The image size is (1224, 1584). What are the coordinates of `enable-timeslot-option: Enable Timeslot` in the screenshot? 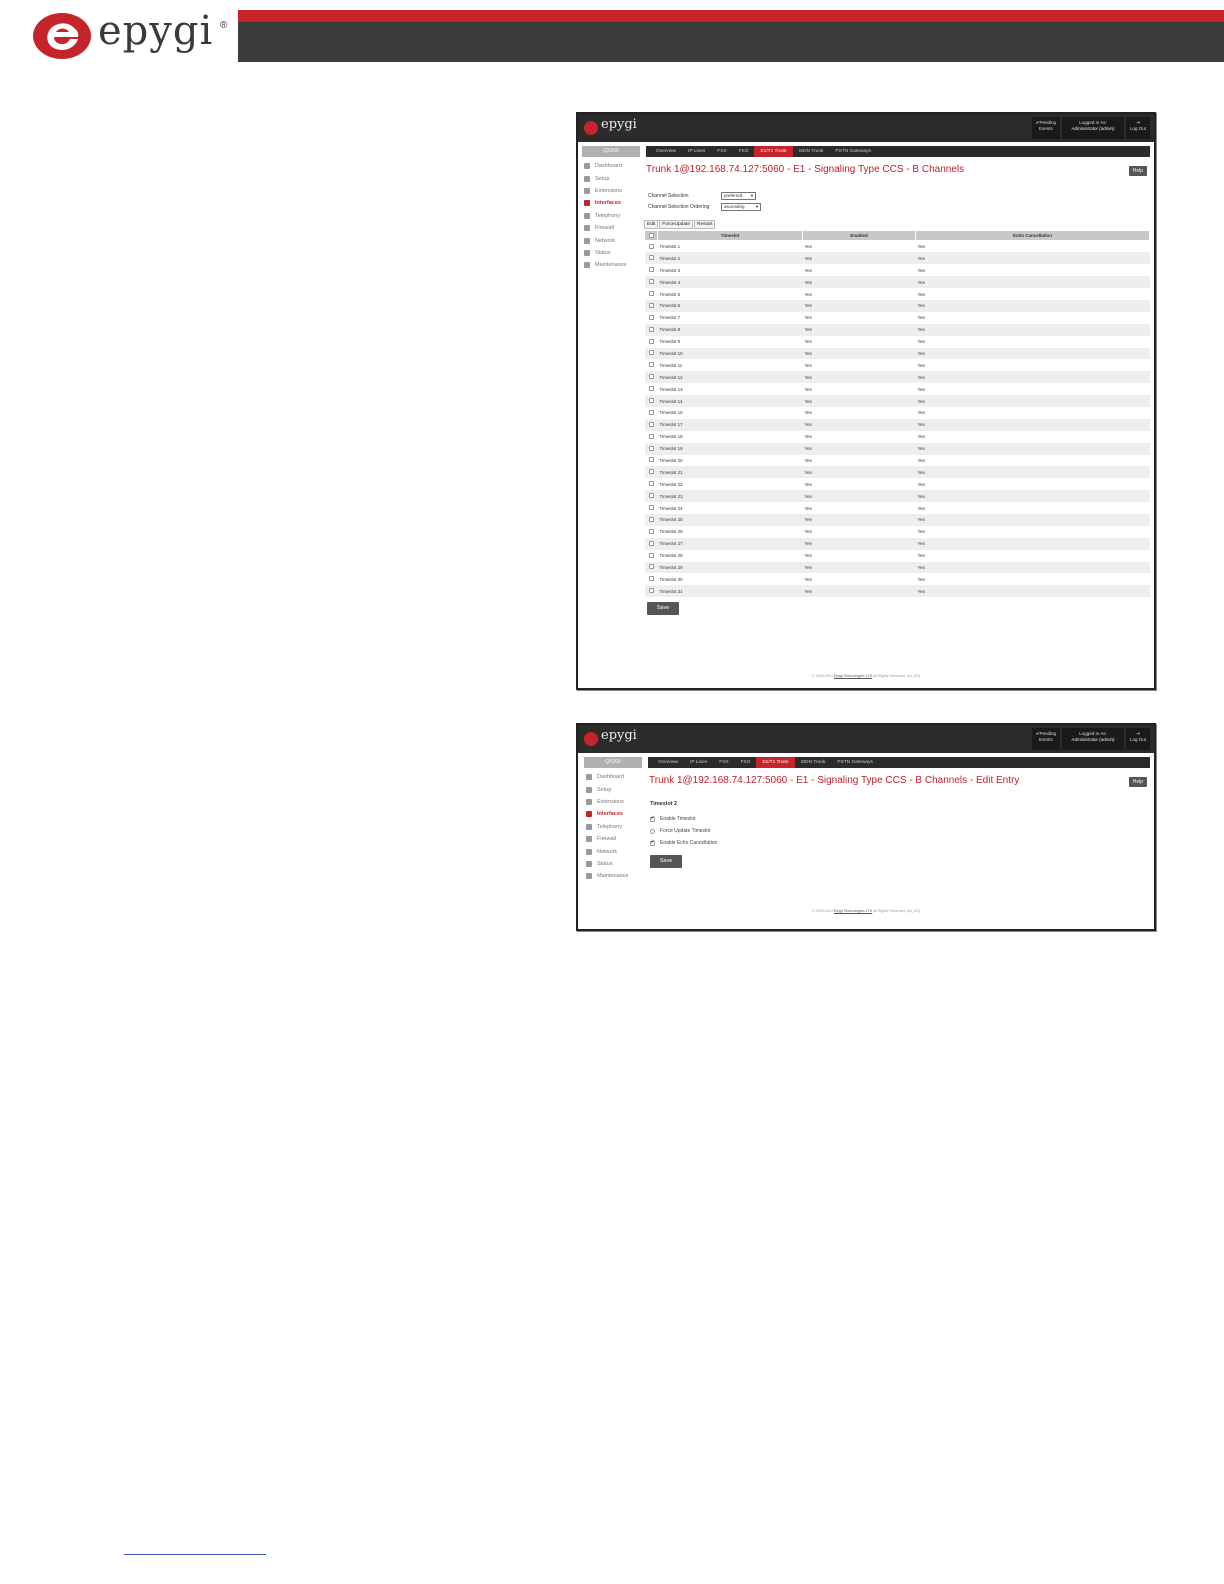 It's located at (899, 819).